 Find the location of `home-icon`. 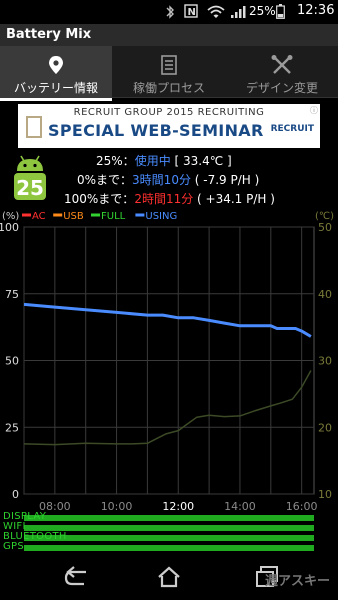

home-icon is located at coordinates (169, 577).